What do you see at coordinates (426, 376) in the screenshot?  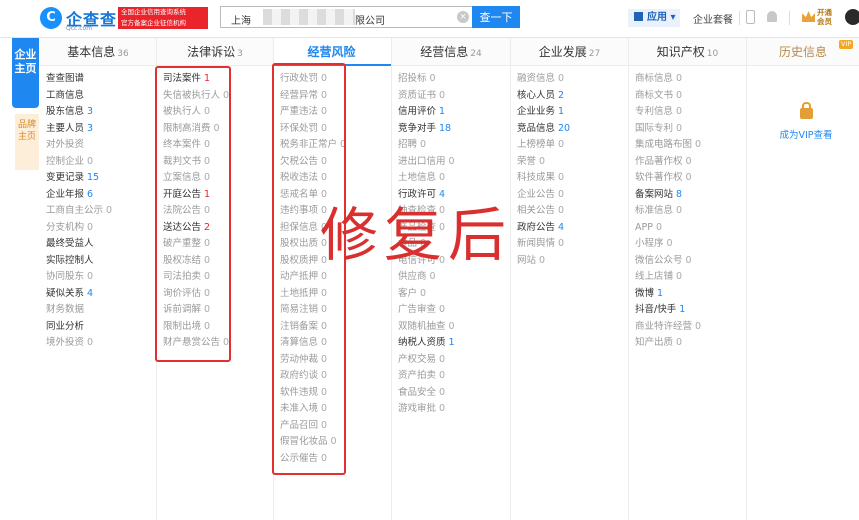 I see `category-link: 资产拍卖 0` at bounding box center [426, 376].